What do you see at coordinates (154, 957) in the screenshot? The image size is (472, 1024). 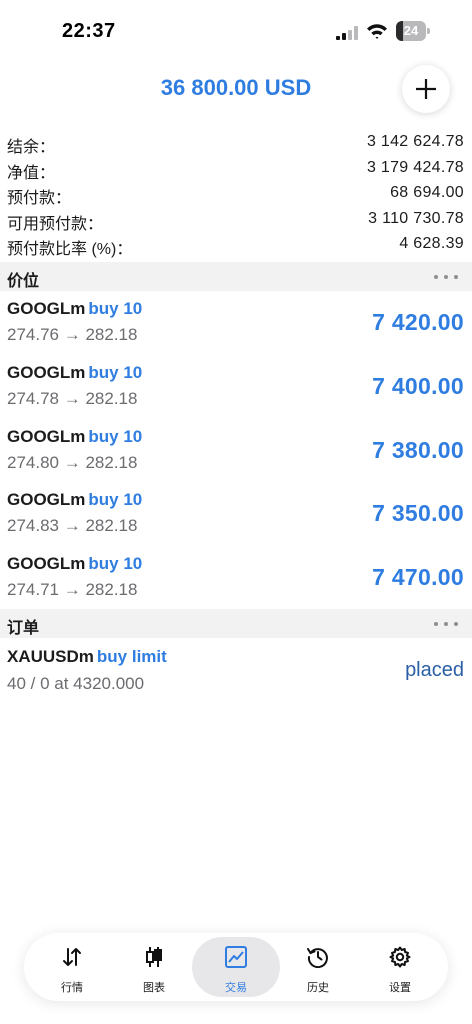 I see `candlestick-icon` at bounding box center [154, 957].